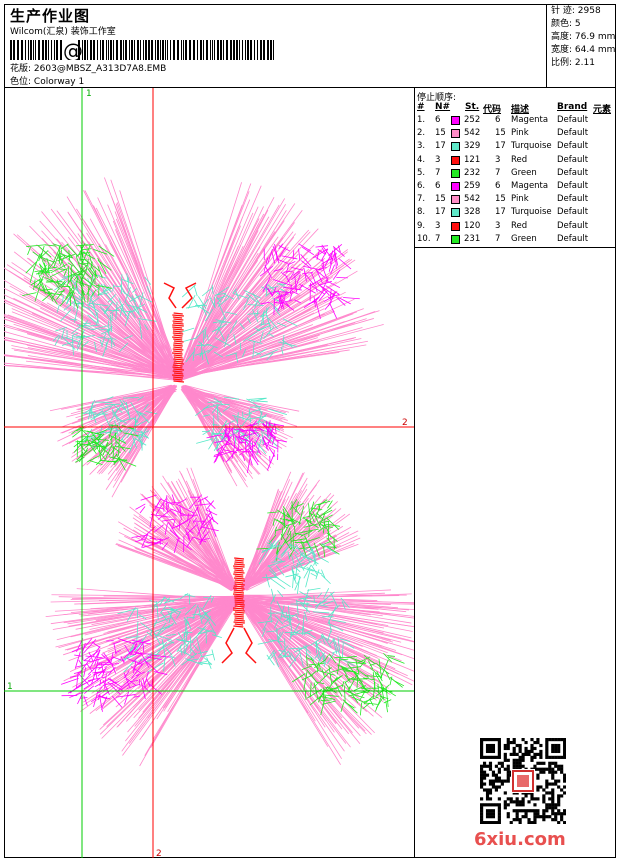  I want to click on legend-cell-num: 8., so click(421, 212).